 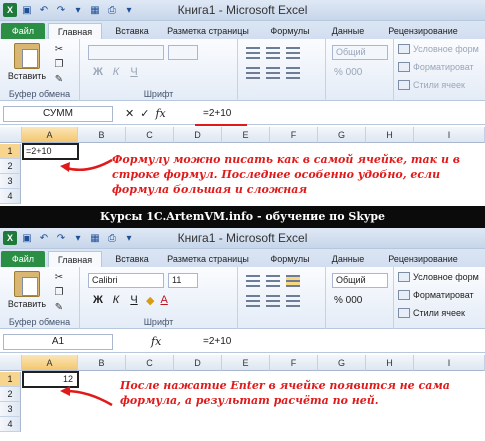 I want to click on clipboard-label: Буфер обмена, so click(x=39, y=94).